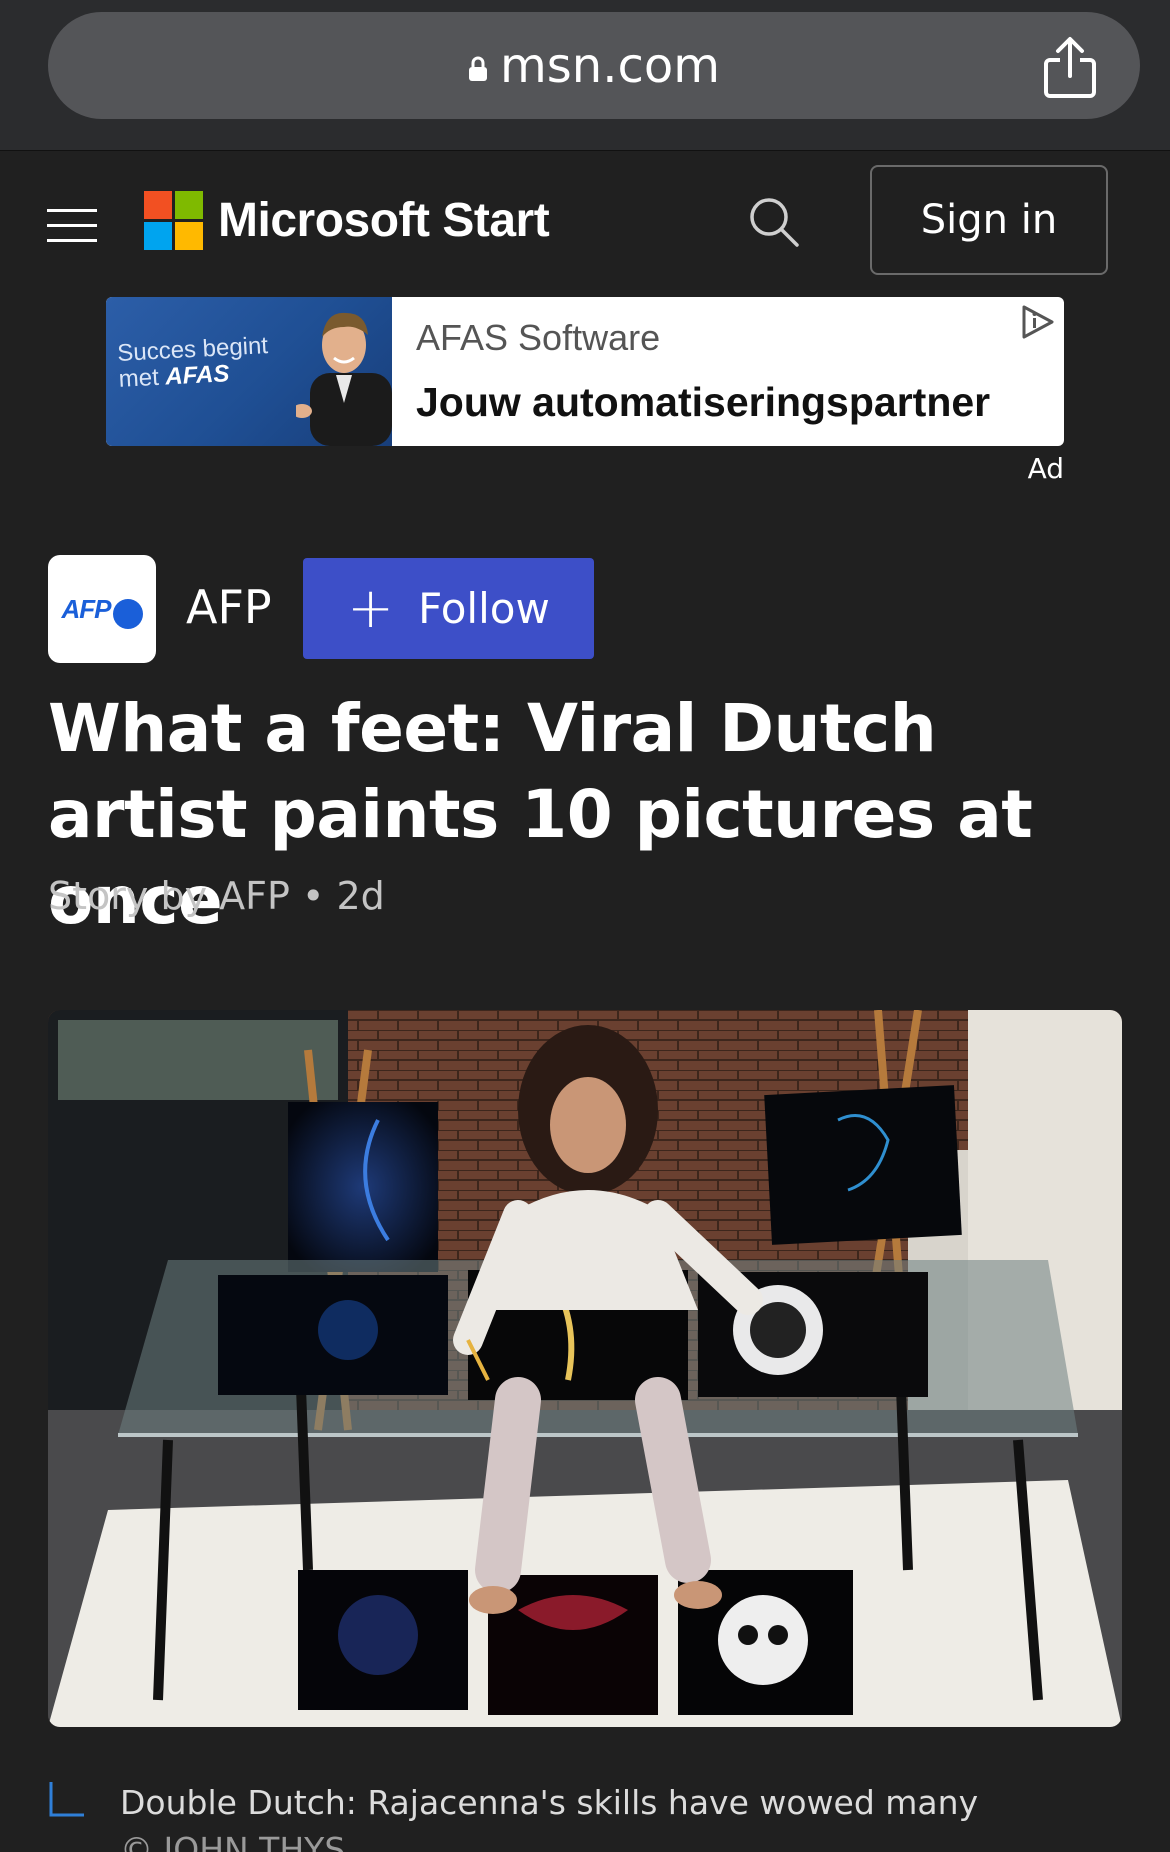 This screenshot has width=1170, height=1852. Describe the element at coordinates (1070, 68) in the screenshot. I see `share-icon` at that location.